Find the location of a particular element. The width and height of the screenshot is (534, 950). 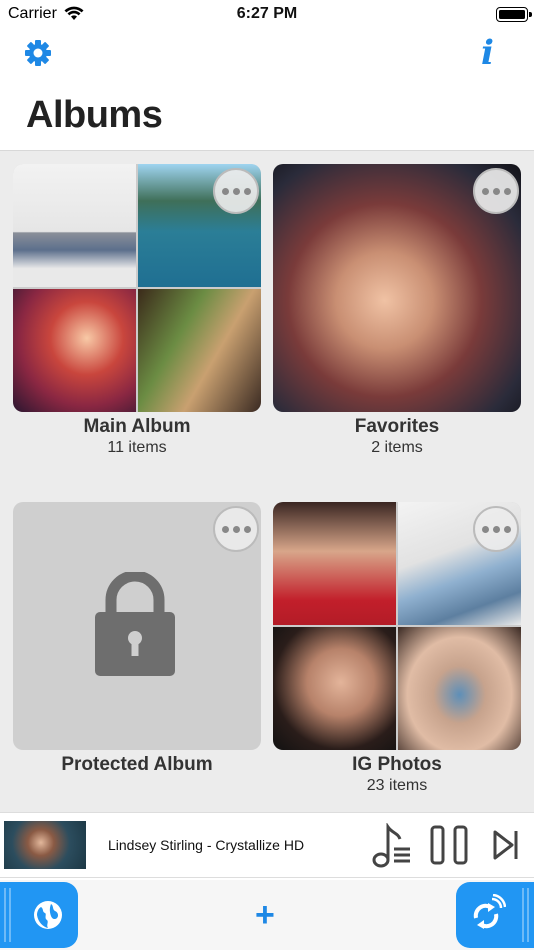

album-favorites: Favorites 2 items is located at coordinates (397, 314).